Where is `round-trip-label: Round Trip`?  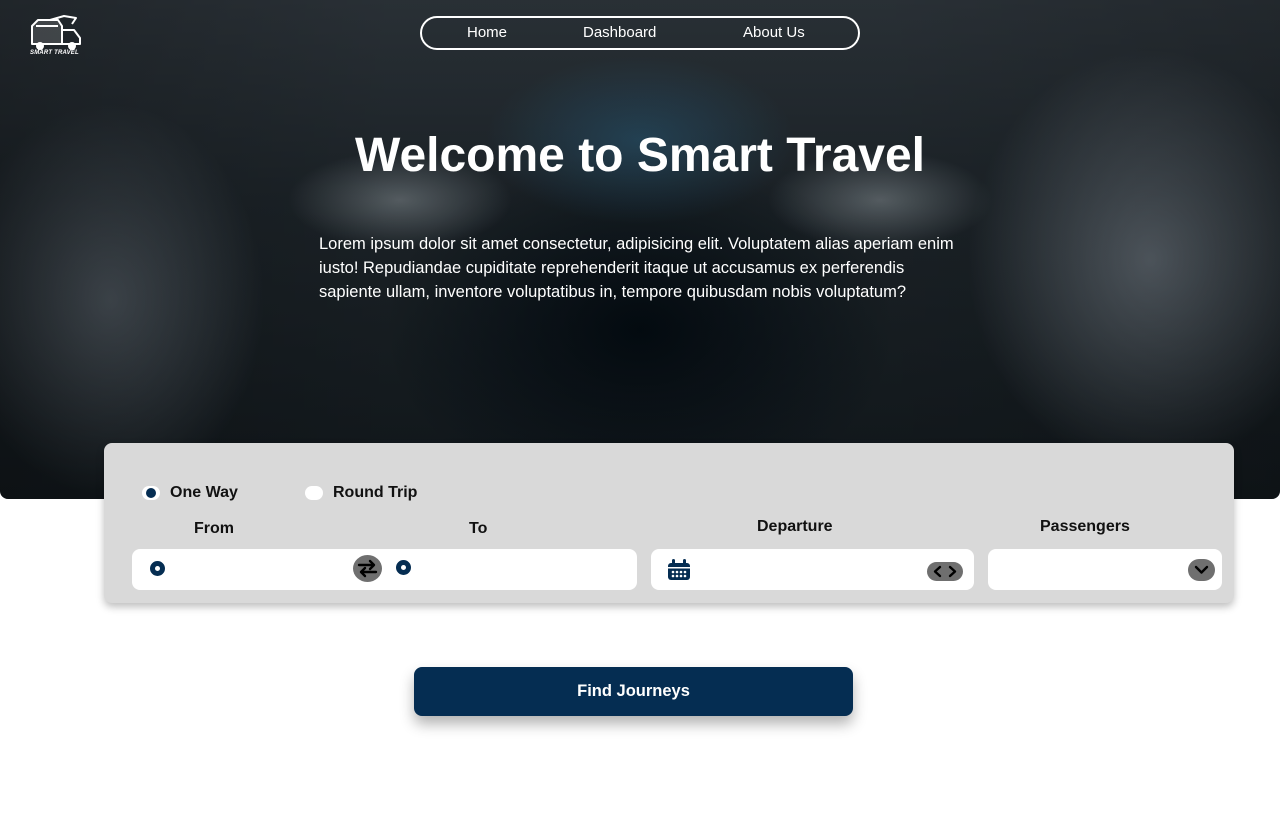
round-trip-label: Round Trip is located at coordinates (375, 492).